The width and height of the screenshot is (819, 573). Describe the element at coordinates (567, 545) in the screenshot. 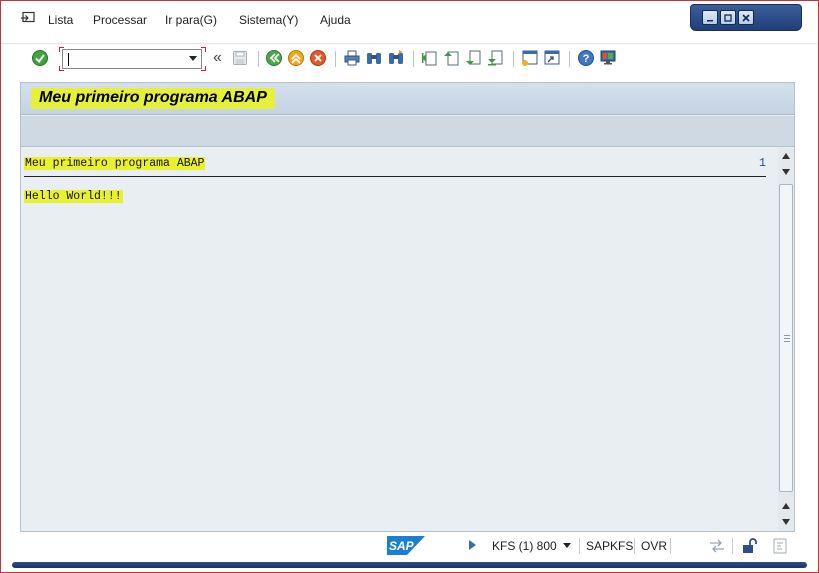

I see `system-info-dropdown-icon` at that location.